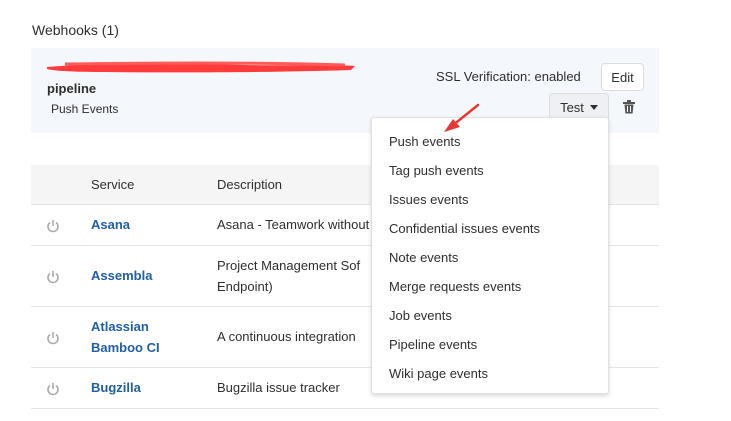 Image resolution: width=731 pixels, height=421 pixels. What do you see at coordinates (423, 257) in the screenshot?
I see `menu-item-note-events: Note events` at bounding box center [423, 257].